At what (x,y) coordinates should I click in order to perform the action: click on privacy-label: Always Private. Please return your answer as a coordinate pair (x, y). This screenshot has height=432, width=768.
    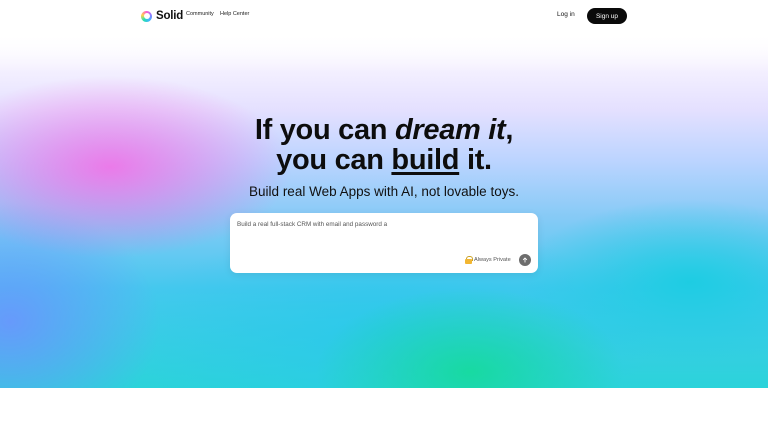
    Looking at the image, I should click on (492, 260).